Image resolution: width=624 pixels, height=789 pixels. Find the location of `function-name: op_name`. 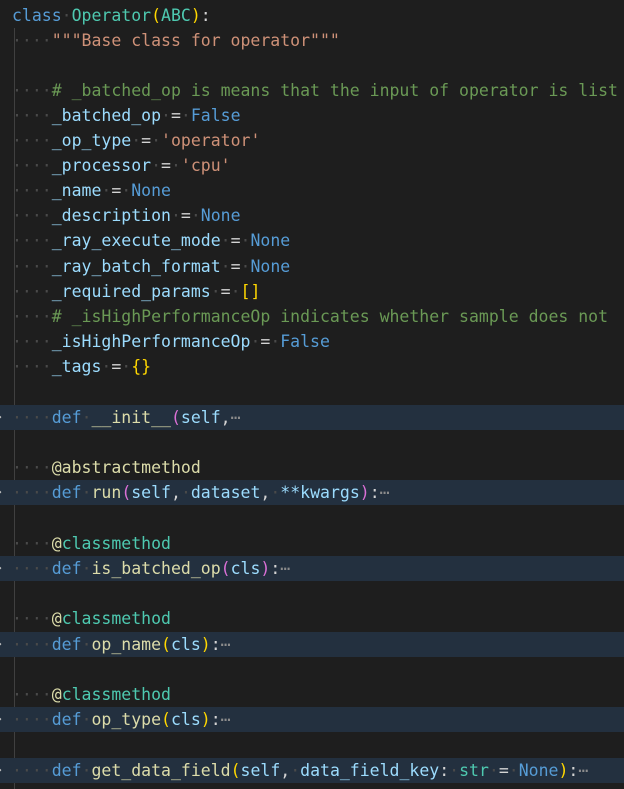

function-name: op_name is located at coordinates (126, 644).